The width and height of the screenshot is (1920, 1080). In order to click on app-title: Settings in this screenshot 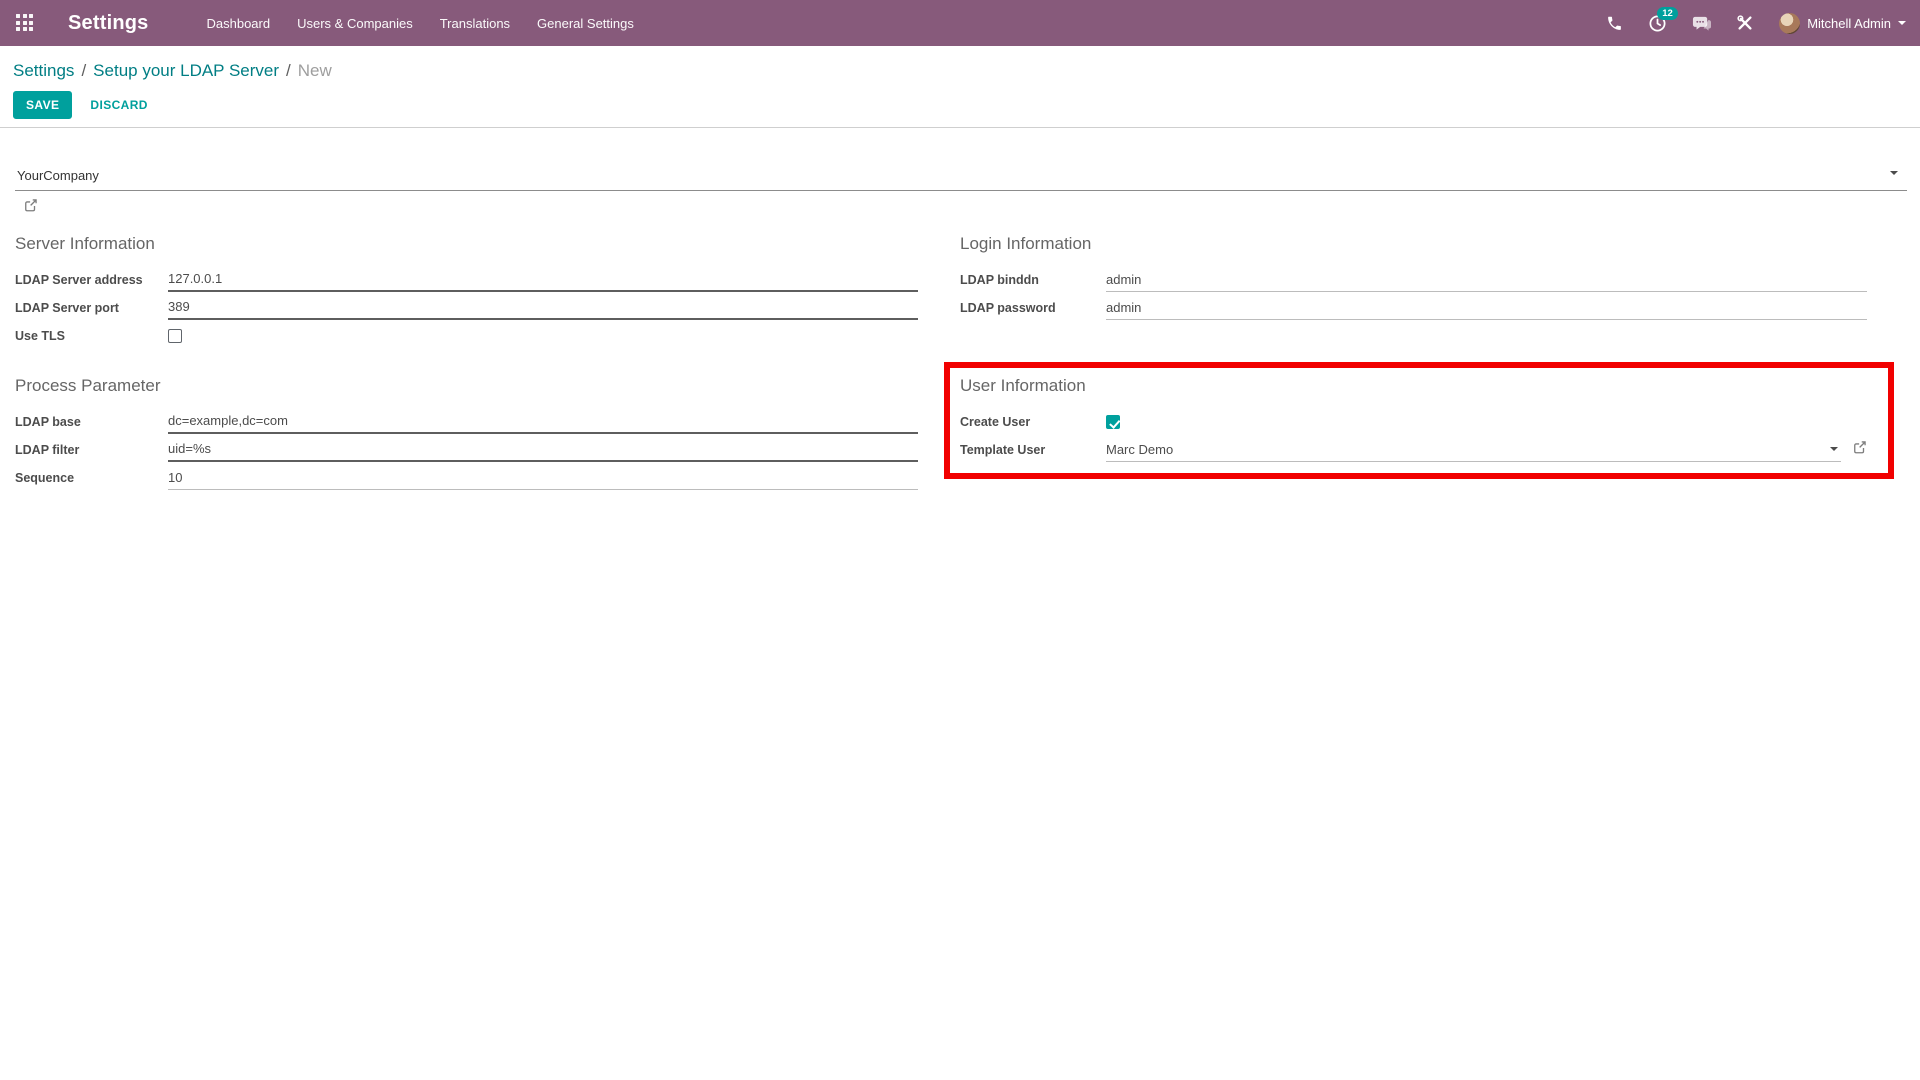, I will do `click(108, 22)`.